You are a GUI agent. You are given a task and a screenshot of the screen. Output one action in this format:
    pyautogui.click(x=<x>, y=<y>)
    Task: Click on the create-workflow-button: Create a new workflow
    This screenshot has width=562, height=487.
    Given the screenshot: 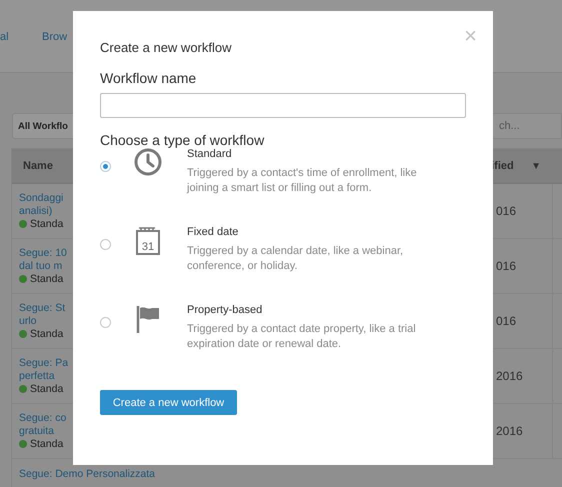 What is the action you would take?
    pyautogui.click(x=168, y=402)
    